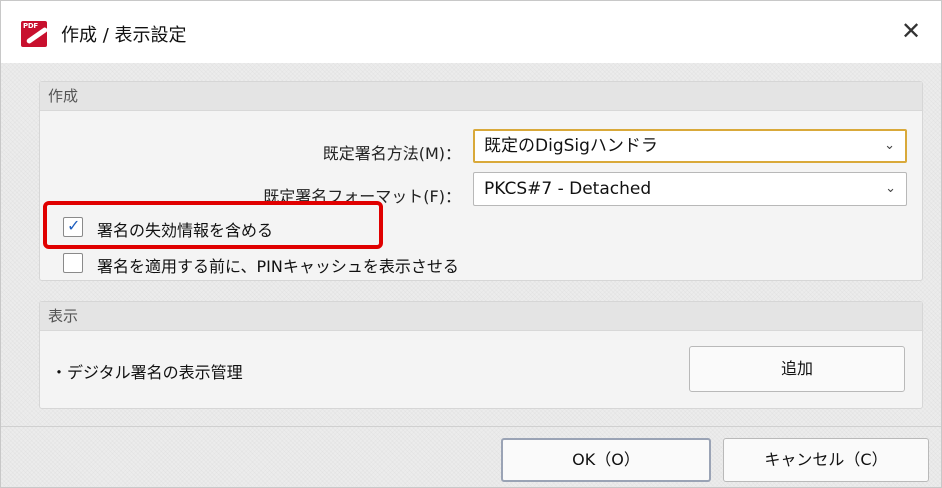 The image size is (942, 488). What do you see at coordinates (471, 32) in the screenshot?
I see `title-bar: PDF 作成 / 表示設定 ✕` at bounding box center [471, 32].